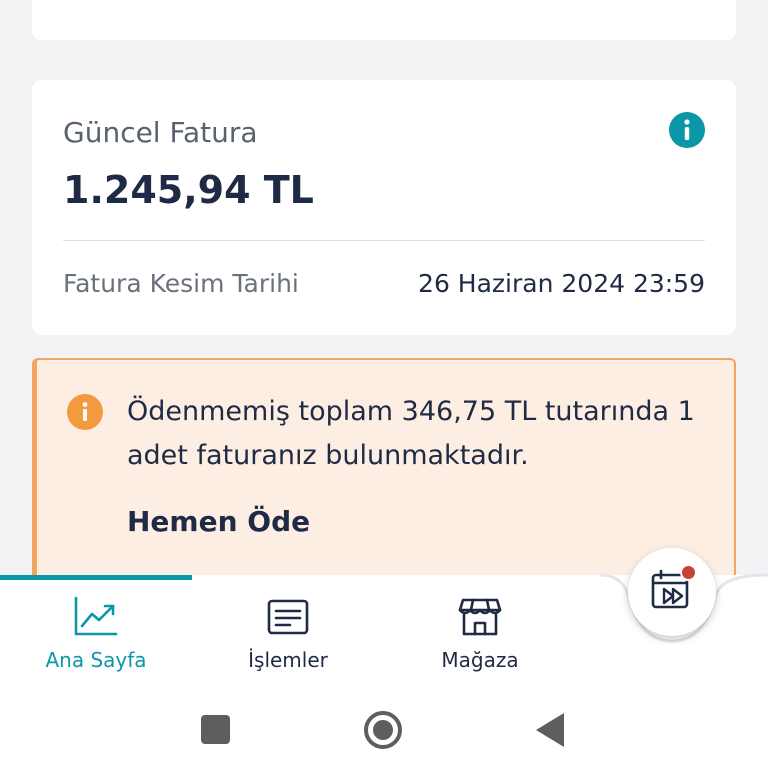 Image resolution: width=768 pixels, height=768 pixels. I want to click on cutoff-date-value: 26 Haziran 2024 23:59, so click(561, 283).